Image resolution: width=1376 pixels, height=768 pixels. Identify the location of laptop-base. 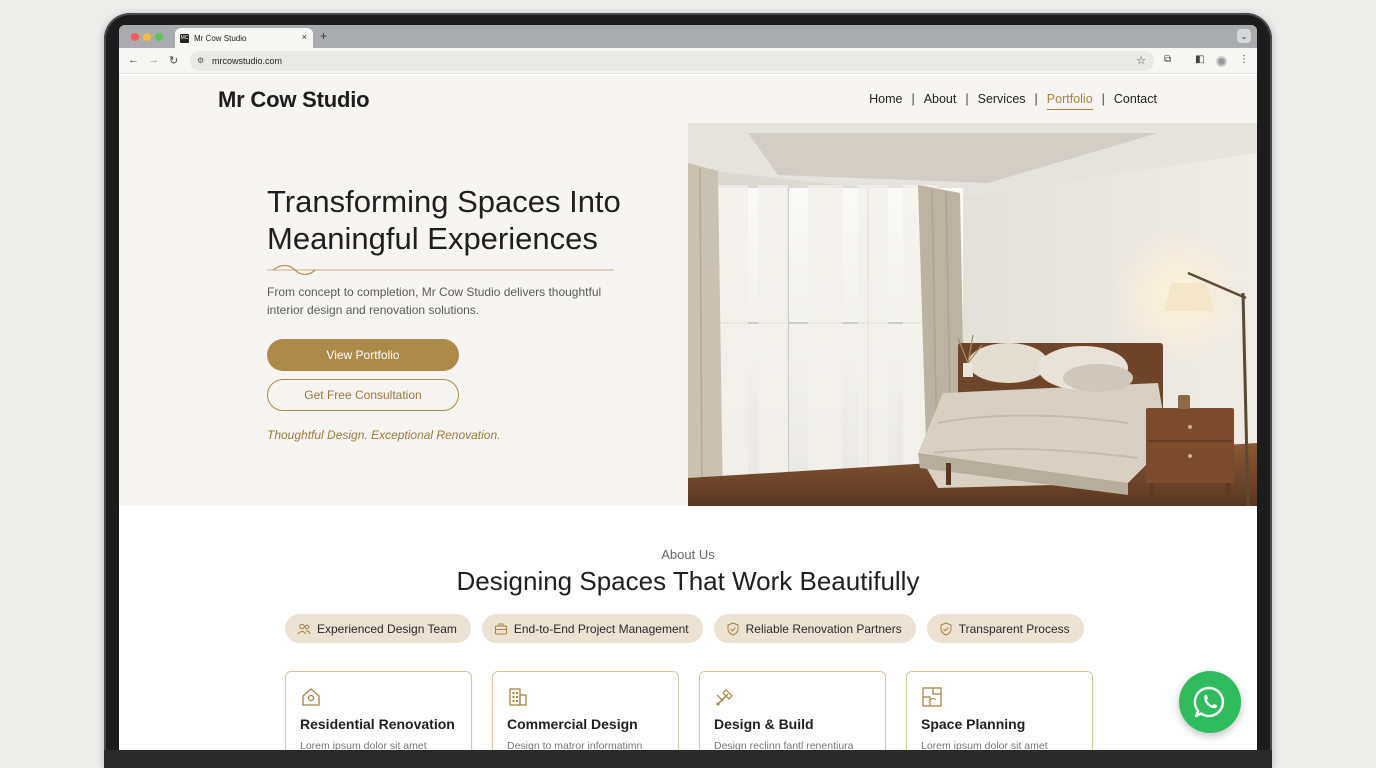
(688, 759).